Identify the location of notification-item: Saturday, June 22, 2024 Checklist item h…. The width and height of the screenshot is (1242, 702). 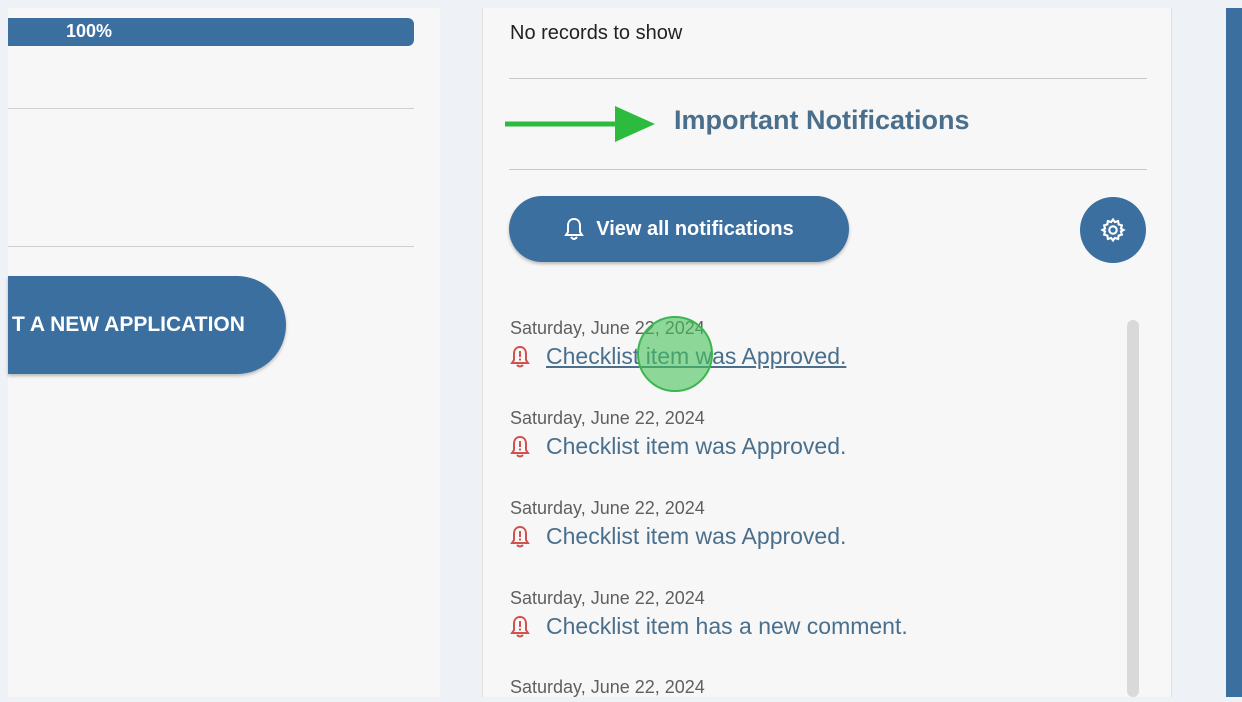
(709, 614).